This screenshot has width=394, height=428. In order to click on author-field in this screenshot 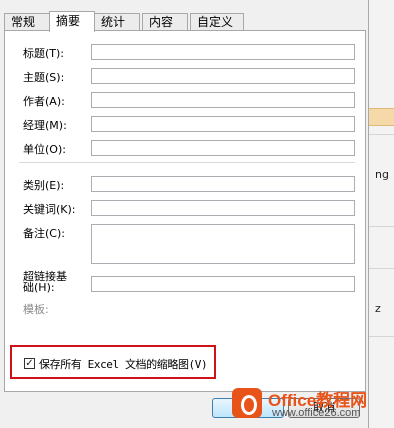, I will do `click(223, 100)`.